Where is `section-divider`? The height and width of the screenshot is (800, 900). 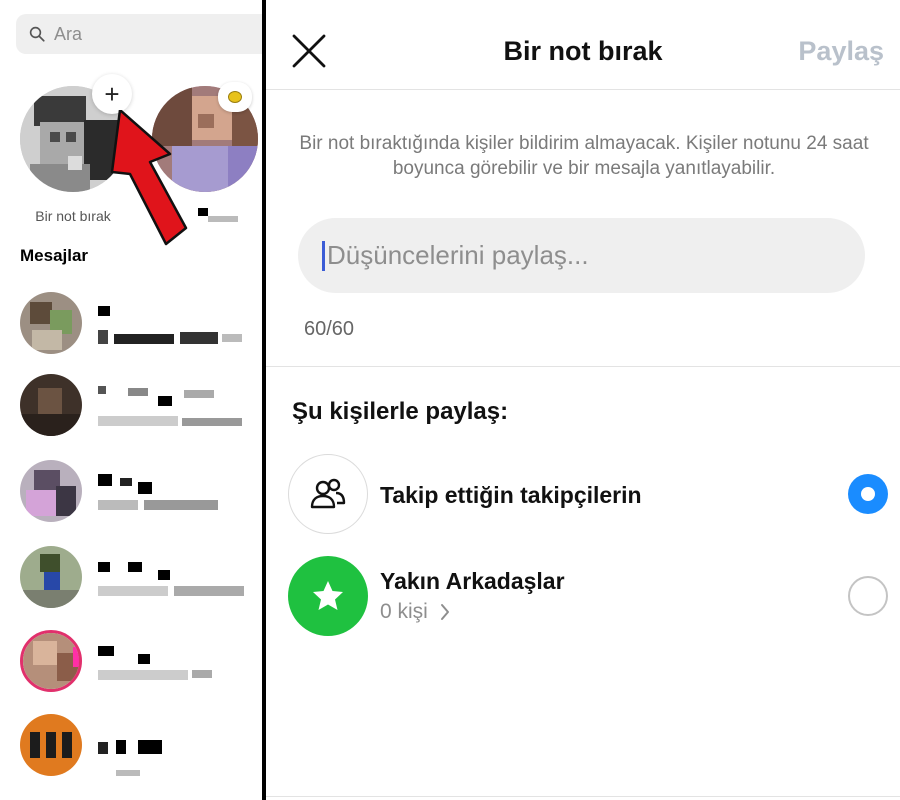 section-divider is located at coordinates (583, 366).